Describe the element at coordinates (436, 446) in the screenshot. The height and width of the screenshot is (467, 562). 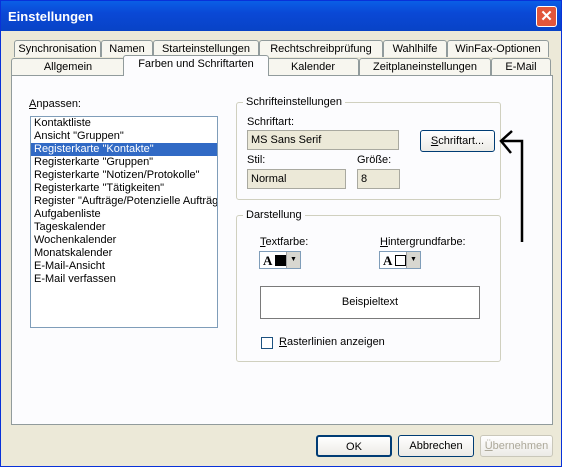
I see `cancel-button: Abbrechen` at that location.